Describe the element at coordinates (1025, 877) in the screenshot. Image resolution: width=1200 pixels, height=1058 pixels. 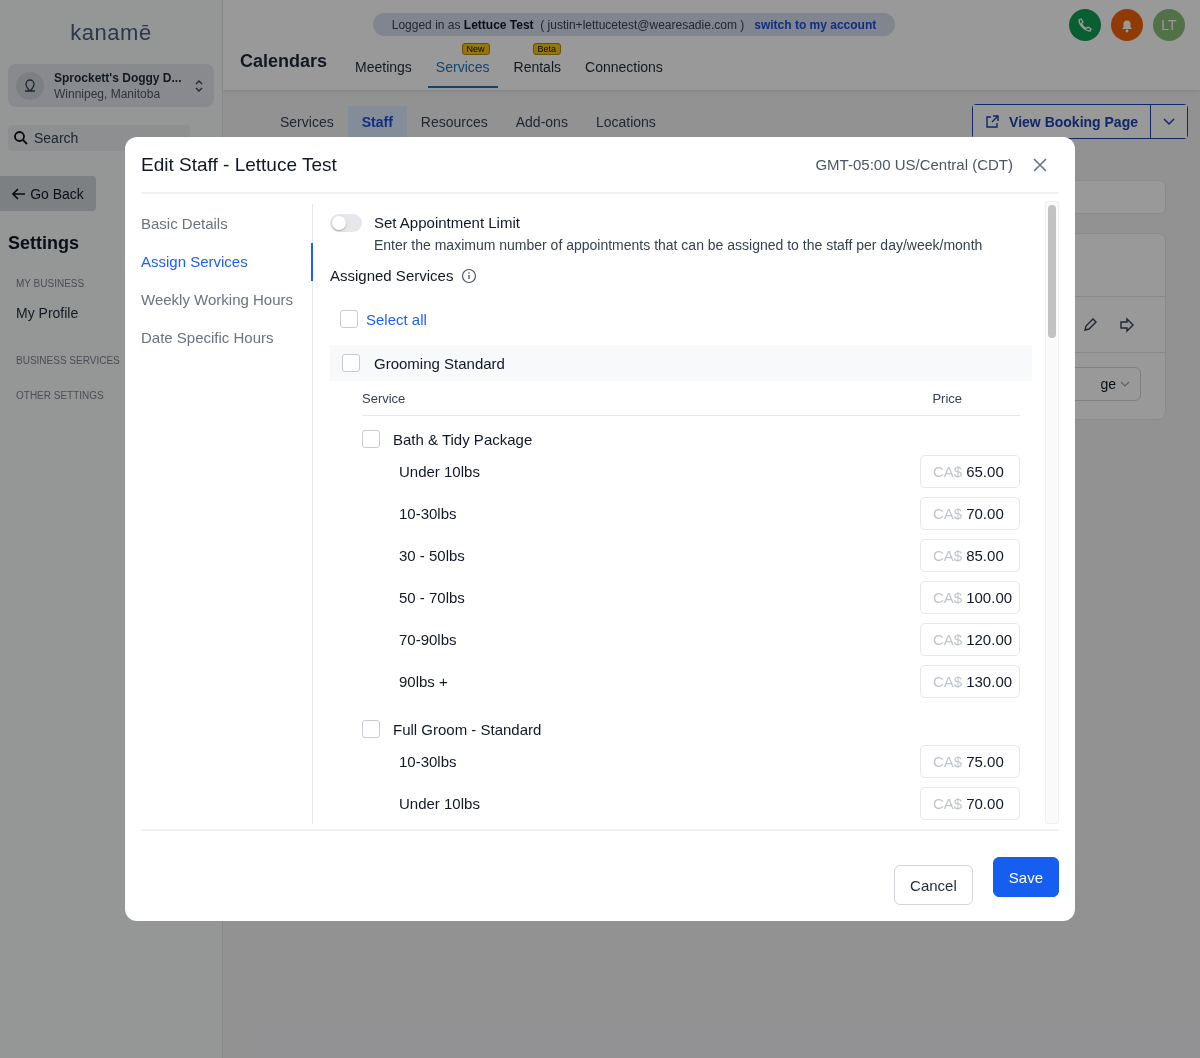
I see `save-button: Save` at that location.